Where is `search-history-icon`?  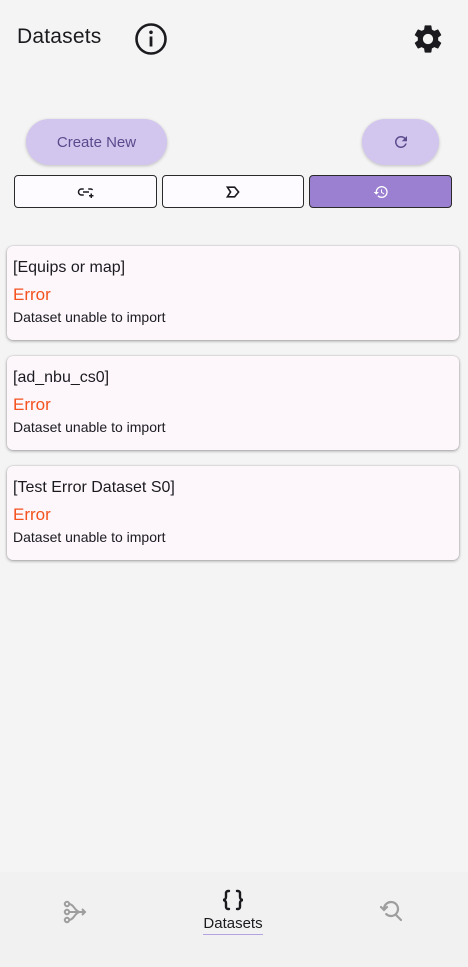 search-history-icon is located at coordinates (391, 911).